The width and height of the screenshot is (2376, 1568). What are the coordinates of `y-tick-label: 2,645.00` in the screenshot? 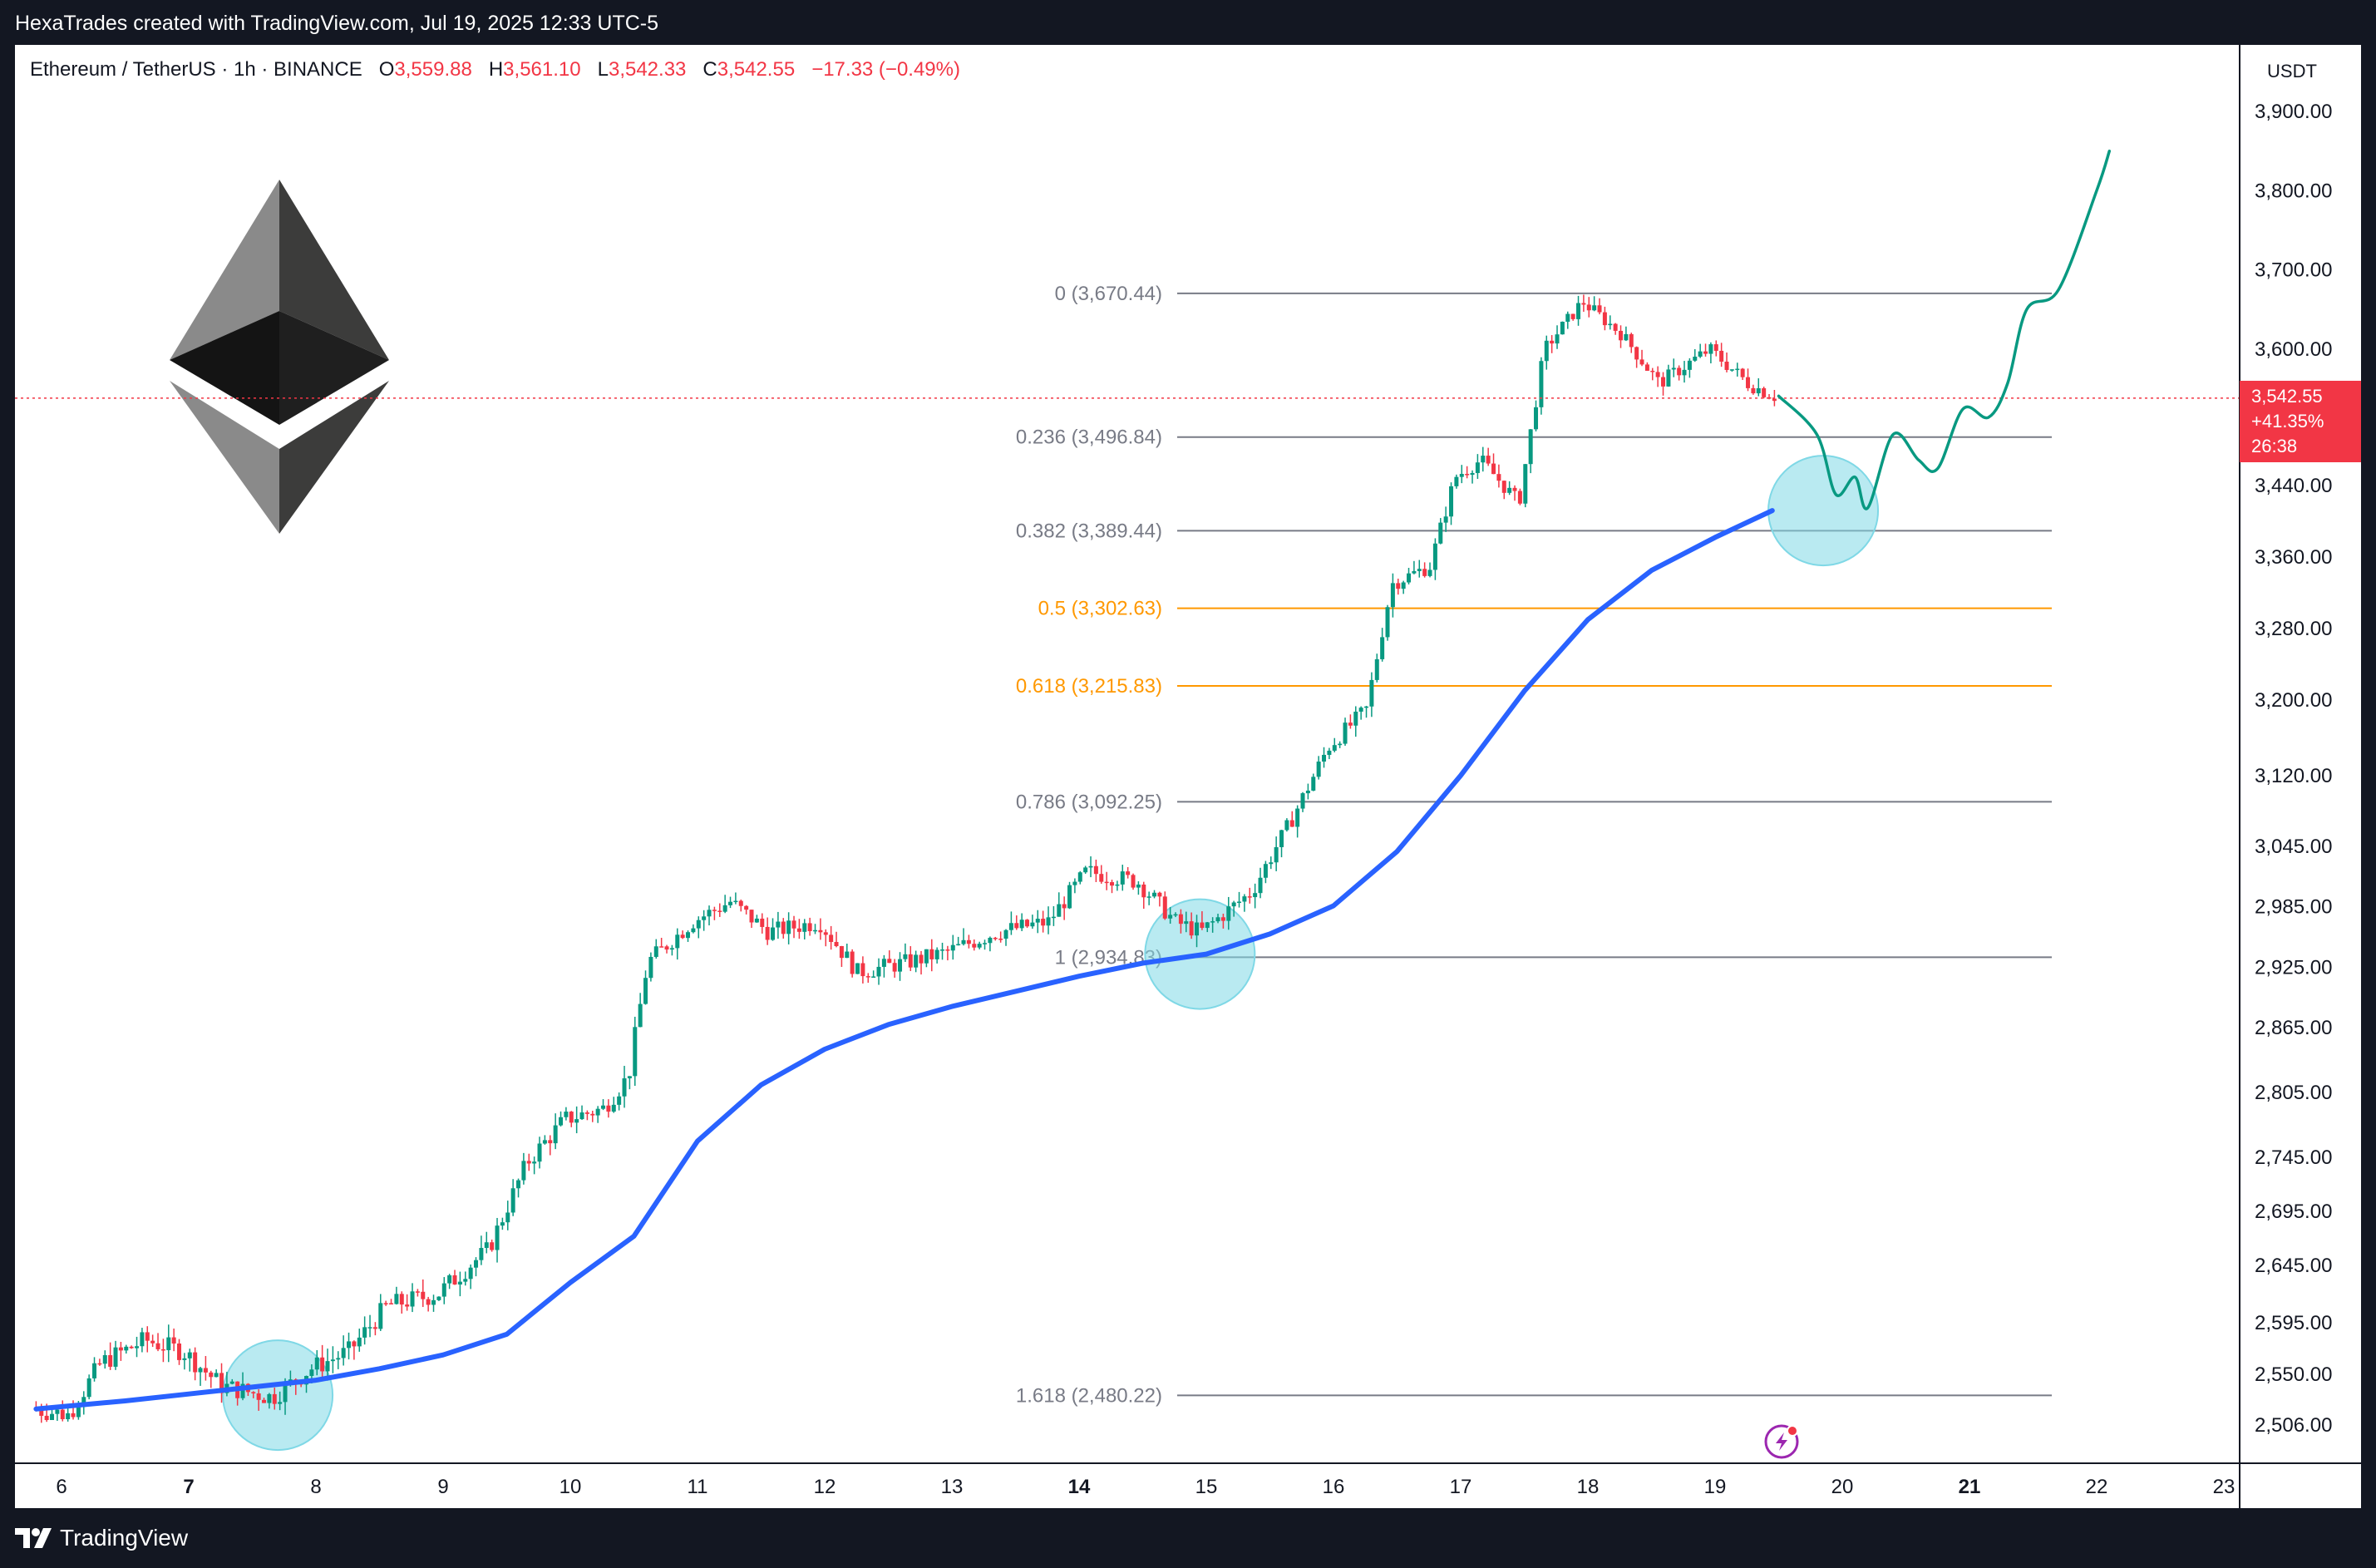 It's located at (2293, 1266).